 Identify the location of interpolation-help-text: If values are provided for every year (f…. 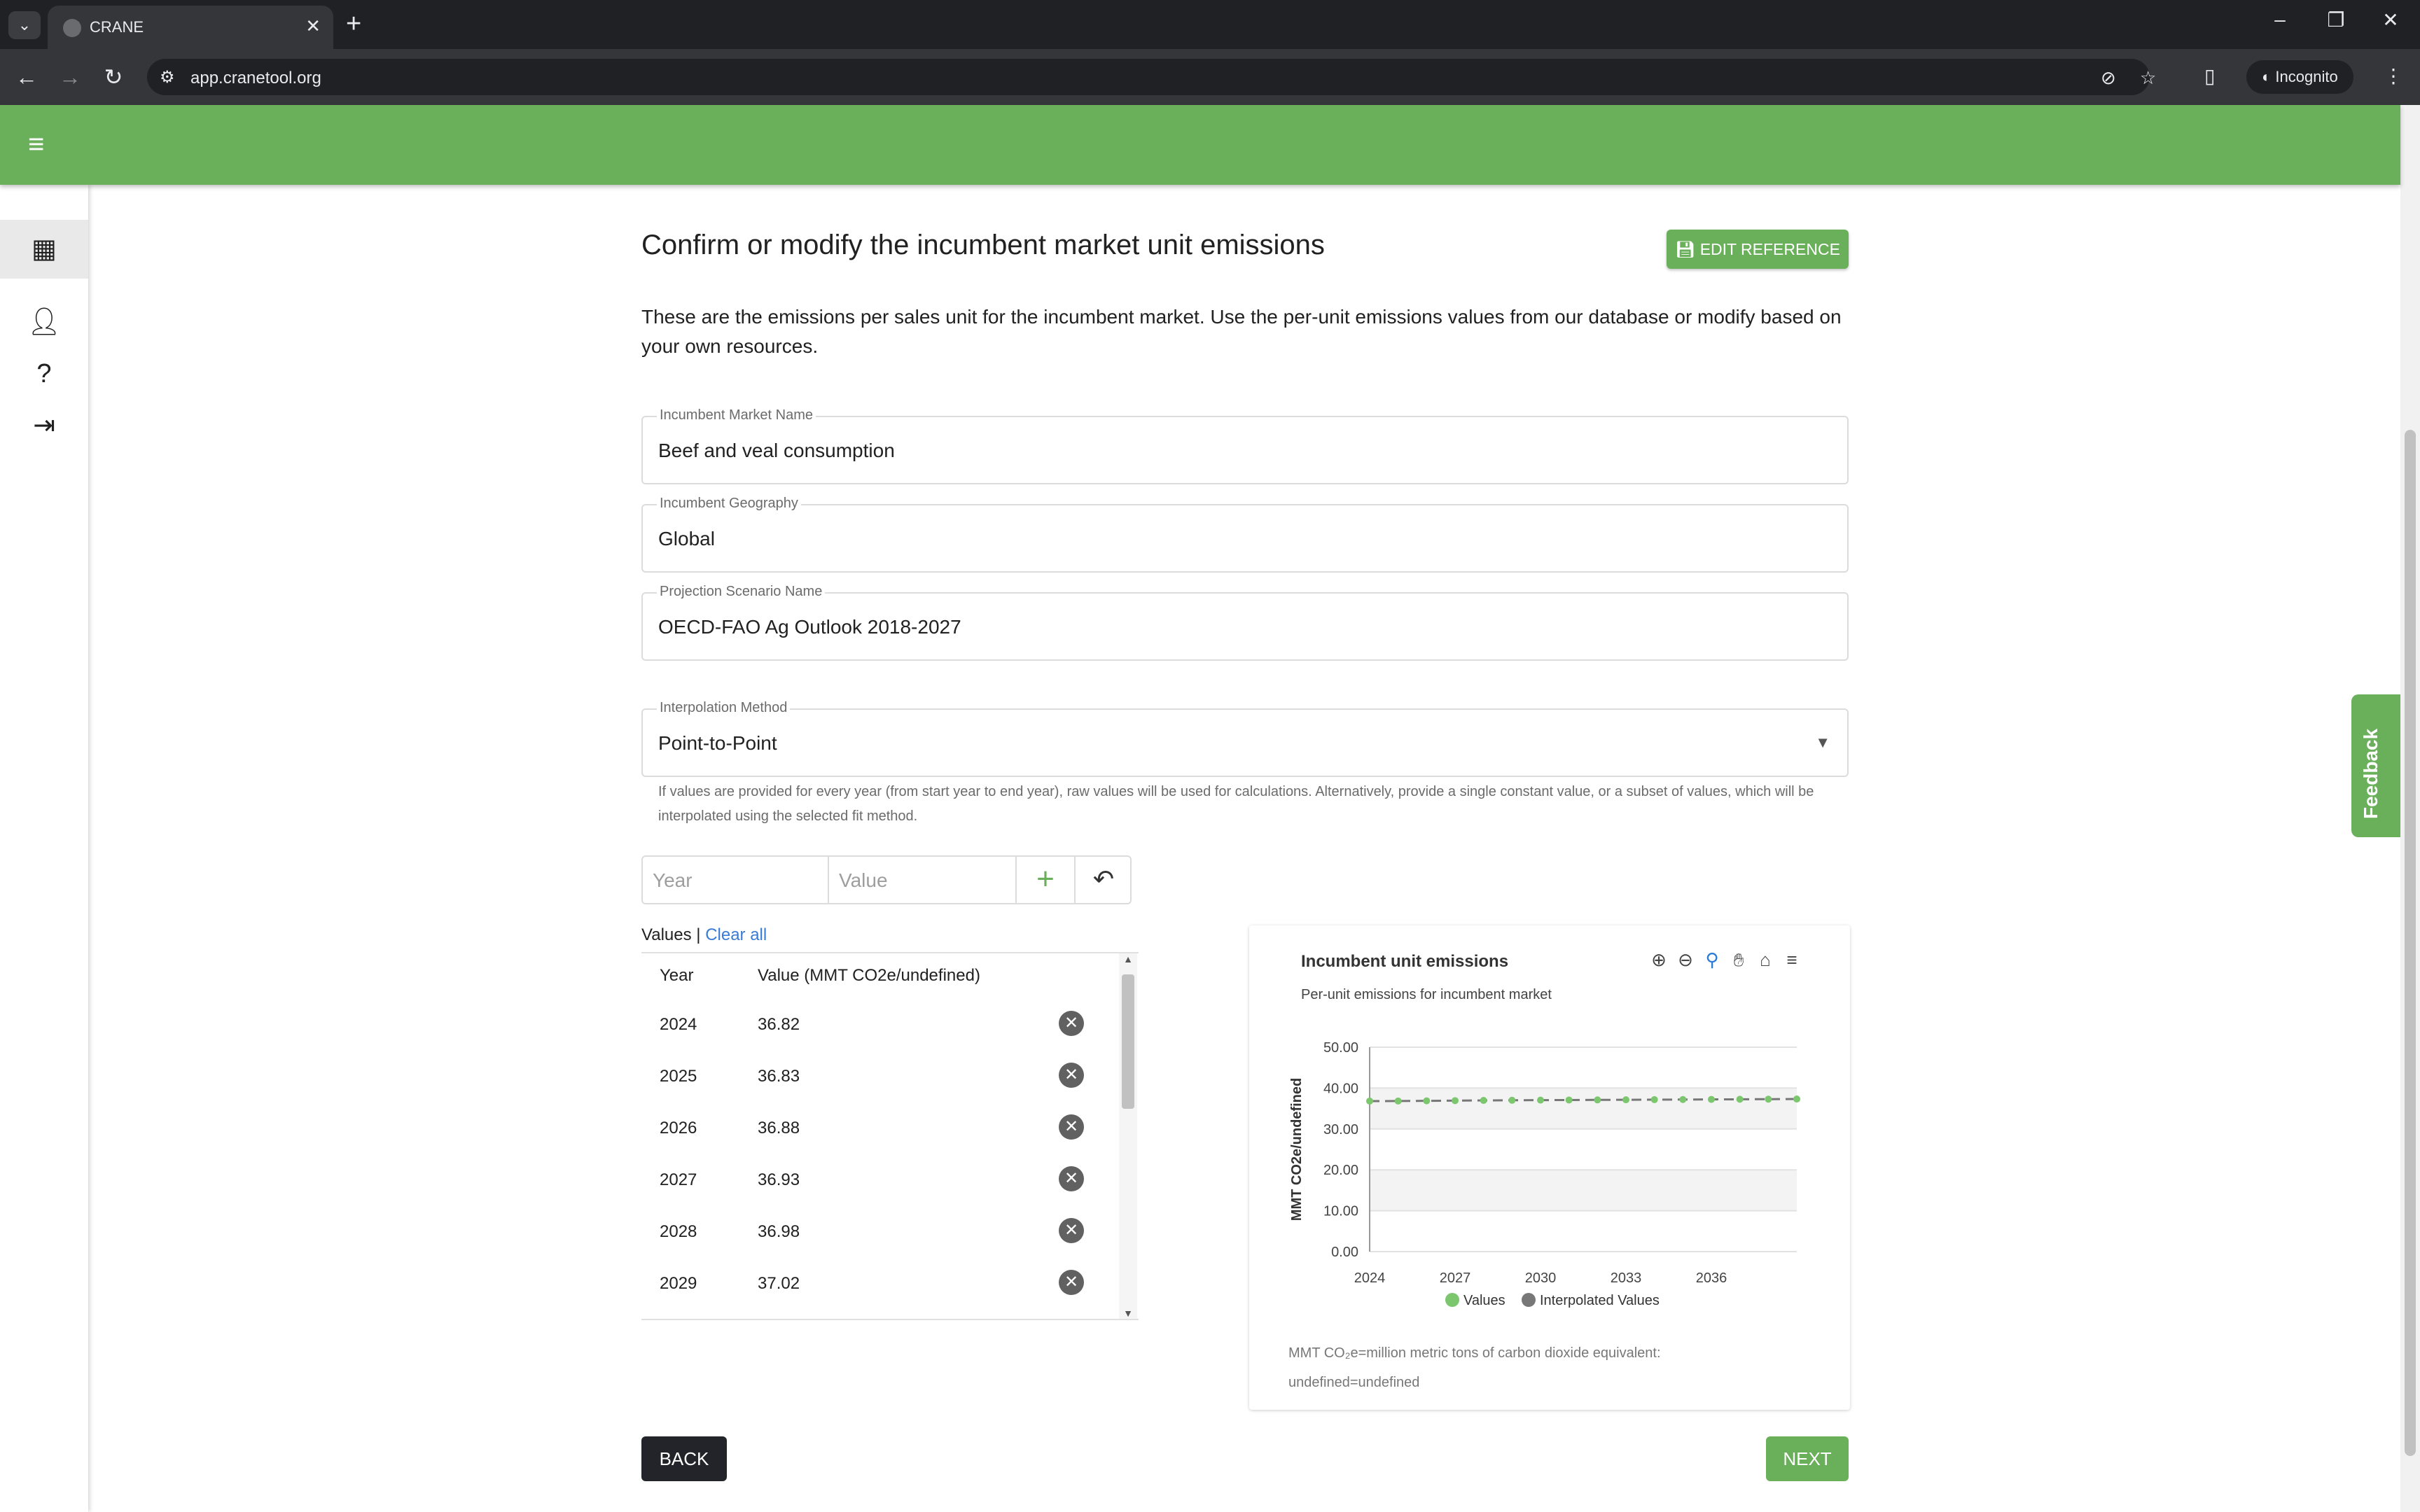
(1236, 804).